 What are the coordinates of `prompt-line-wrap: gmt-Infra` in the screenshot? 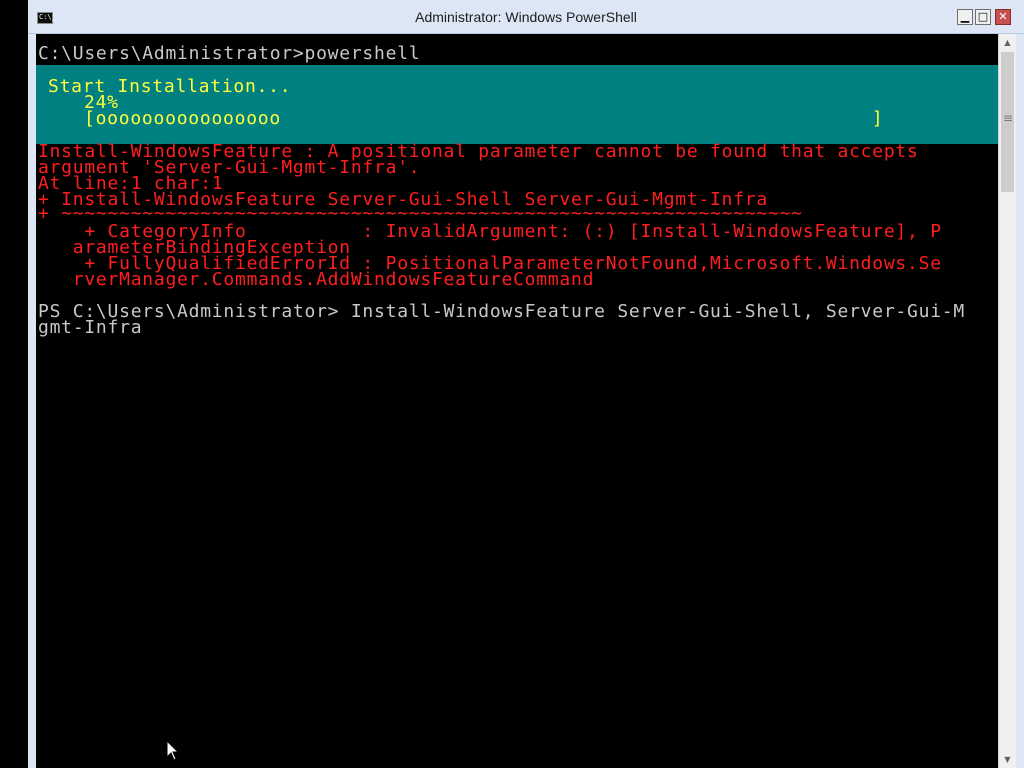 It's located at (90, 327).